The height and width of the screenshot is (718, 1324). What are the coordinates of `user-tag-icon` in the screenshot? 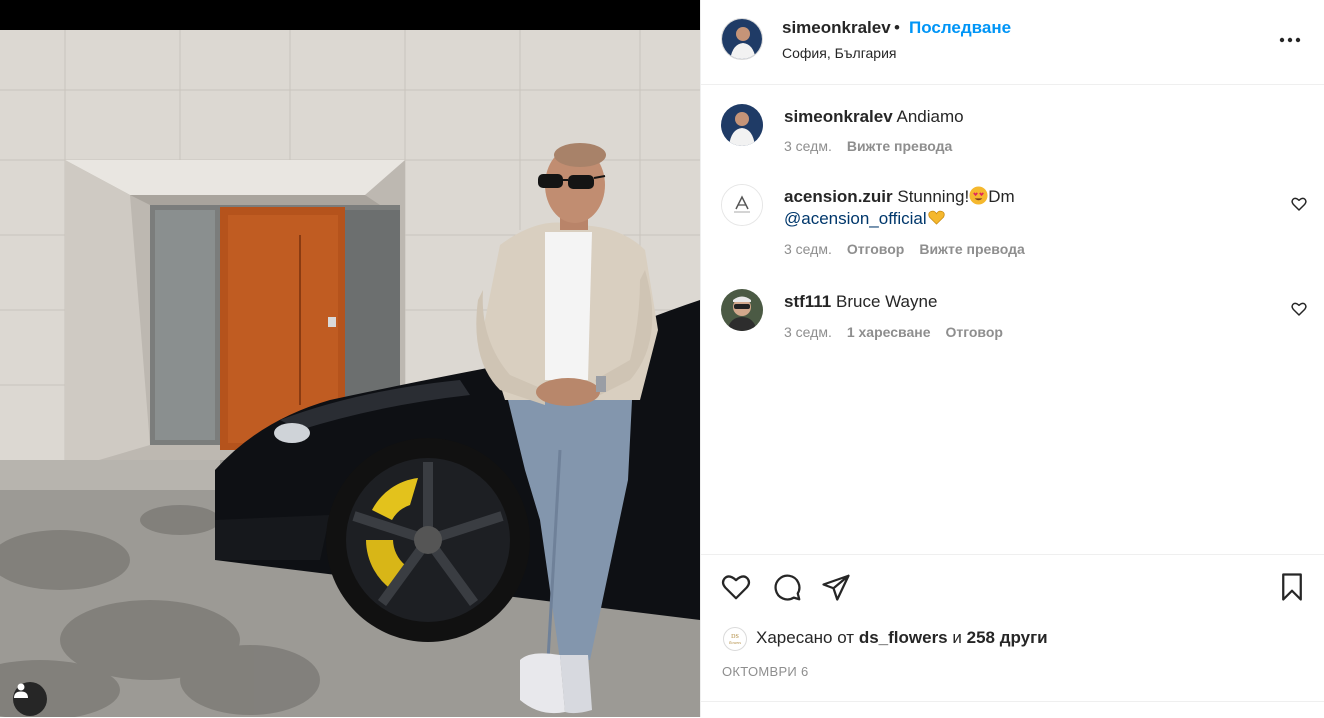 It's located at (30, 699).